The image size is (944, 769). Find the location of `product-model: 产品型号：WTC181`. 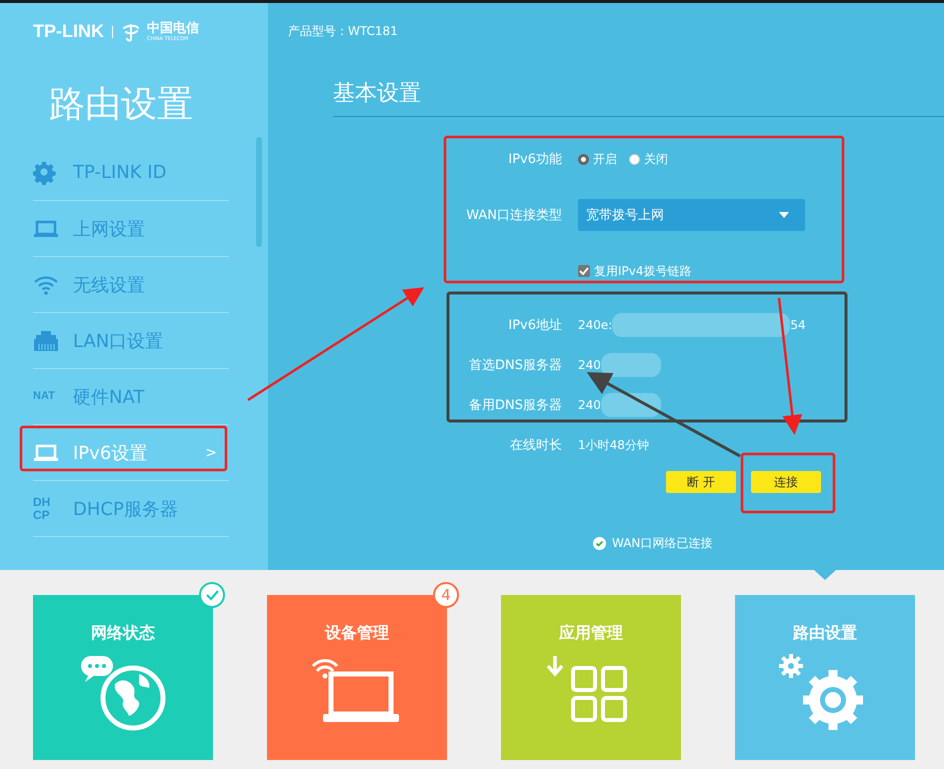

product-model: 产品型号：WTC181 is located at coordinates (343, 31).